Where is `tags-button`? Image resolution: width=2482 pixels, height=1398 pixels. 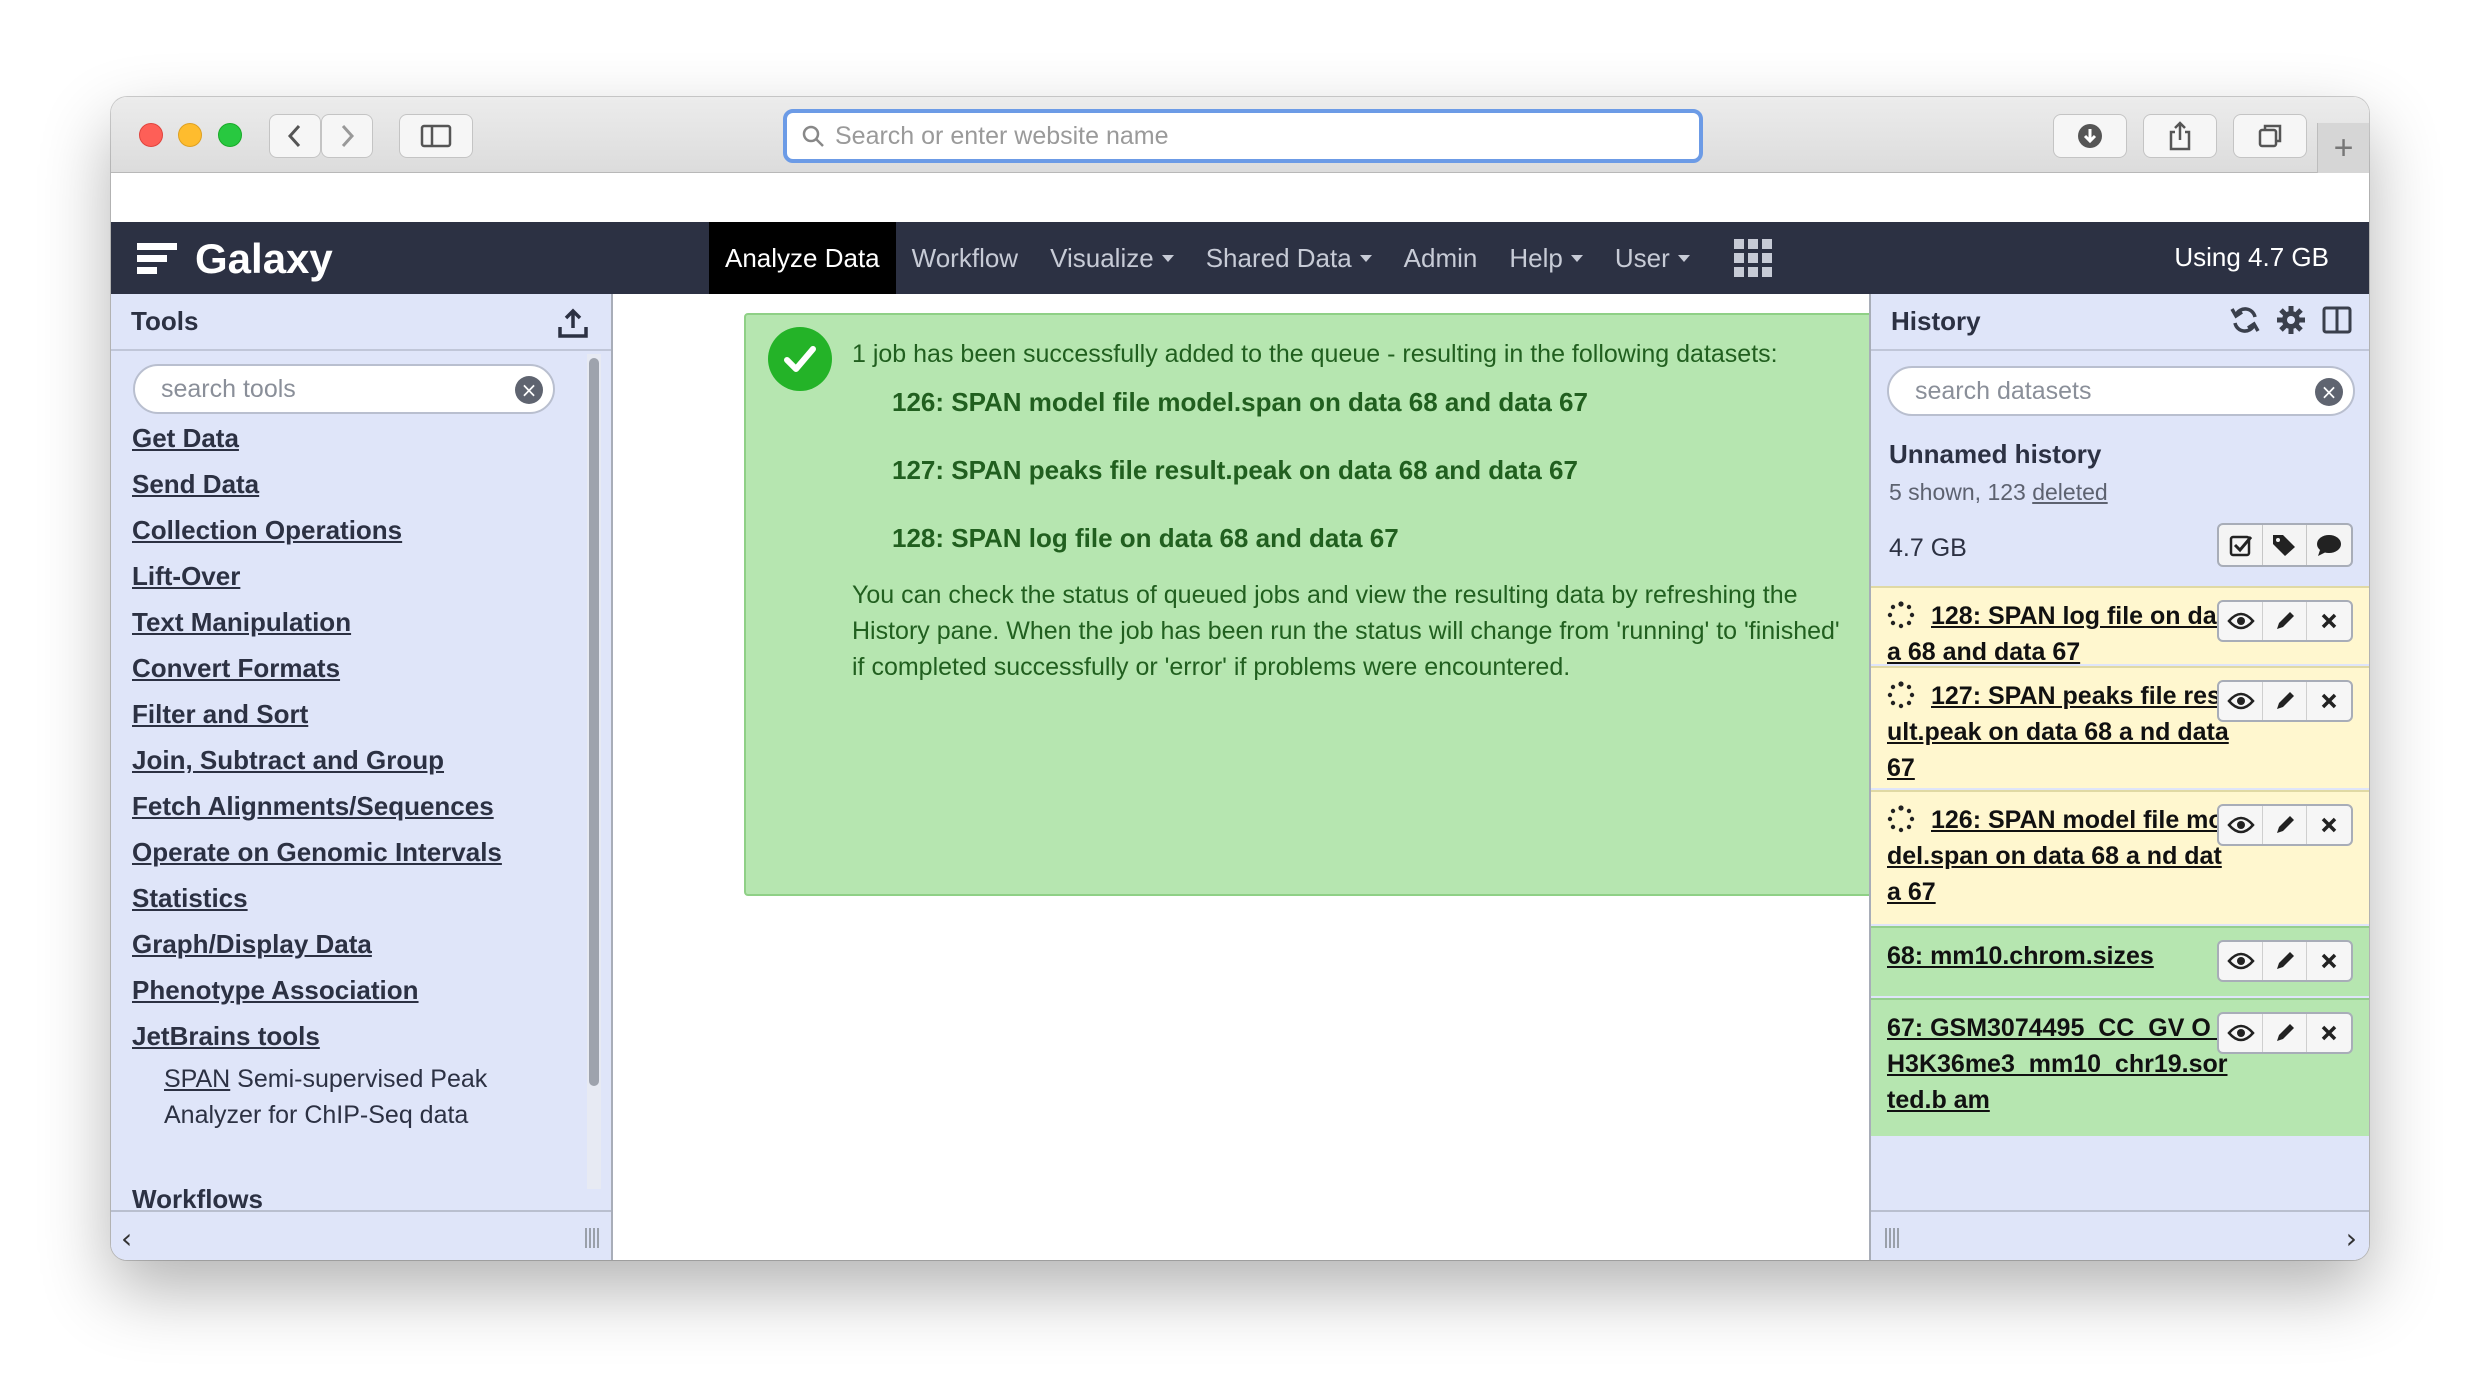 tags-button is located at coordinates (2285, 545).